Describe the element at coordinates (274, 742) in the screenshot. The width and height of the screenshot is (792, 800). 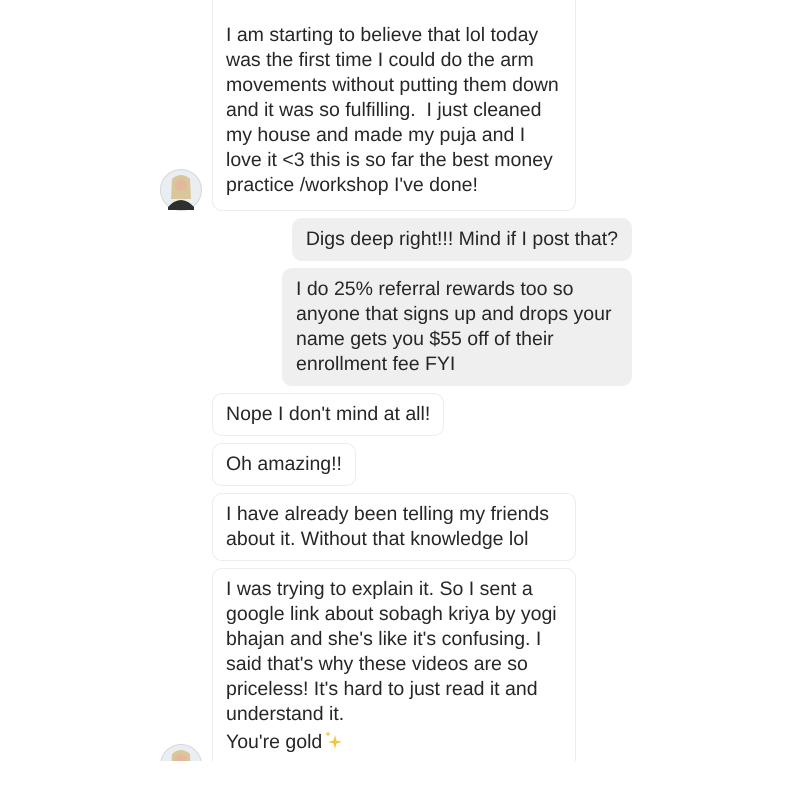
I see `message-text: You're gold` at that location.